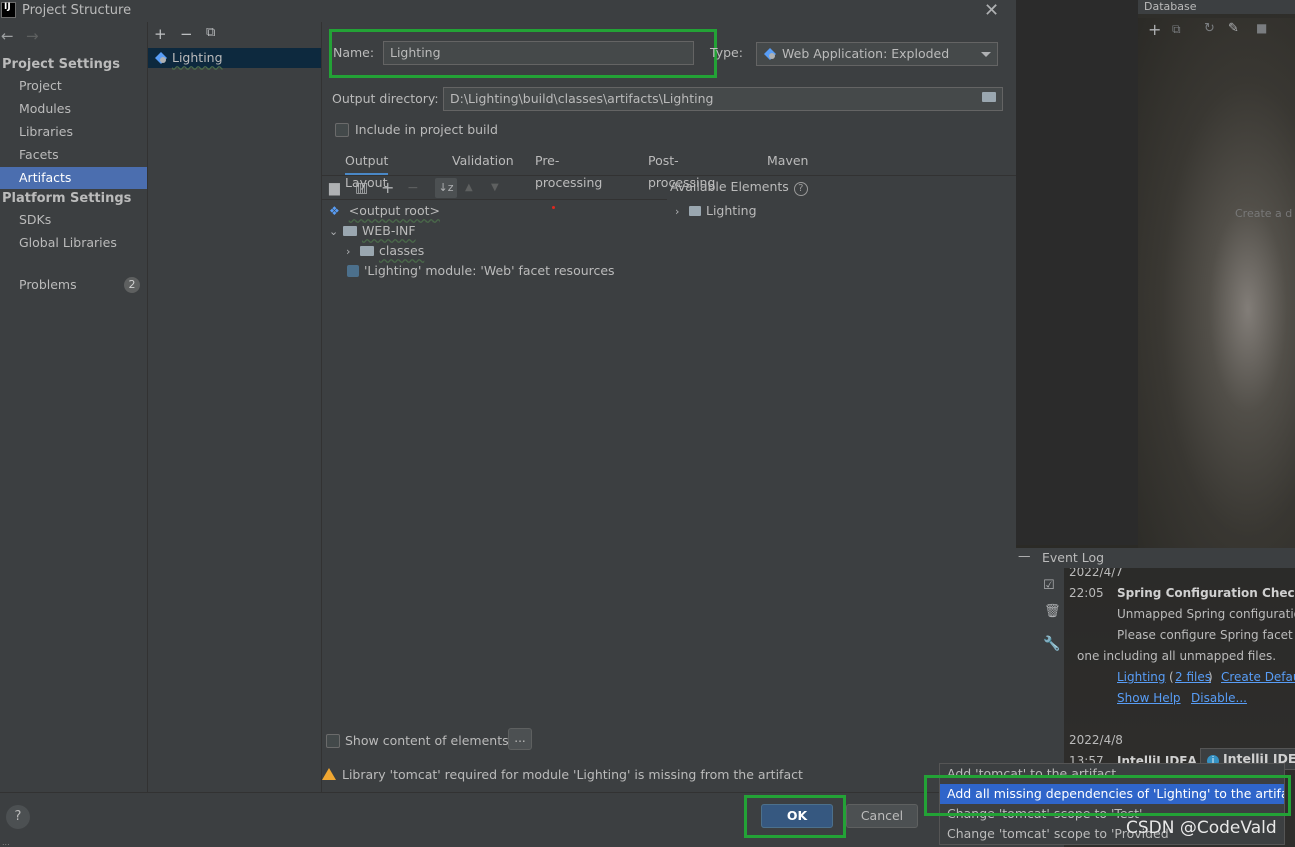  I want to click on help-button: ?, so click(18, 817).